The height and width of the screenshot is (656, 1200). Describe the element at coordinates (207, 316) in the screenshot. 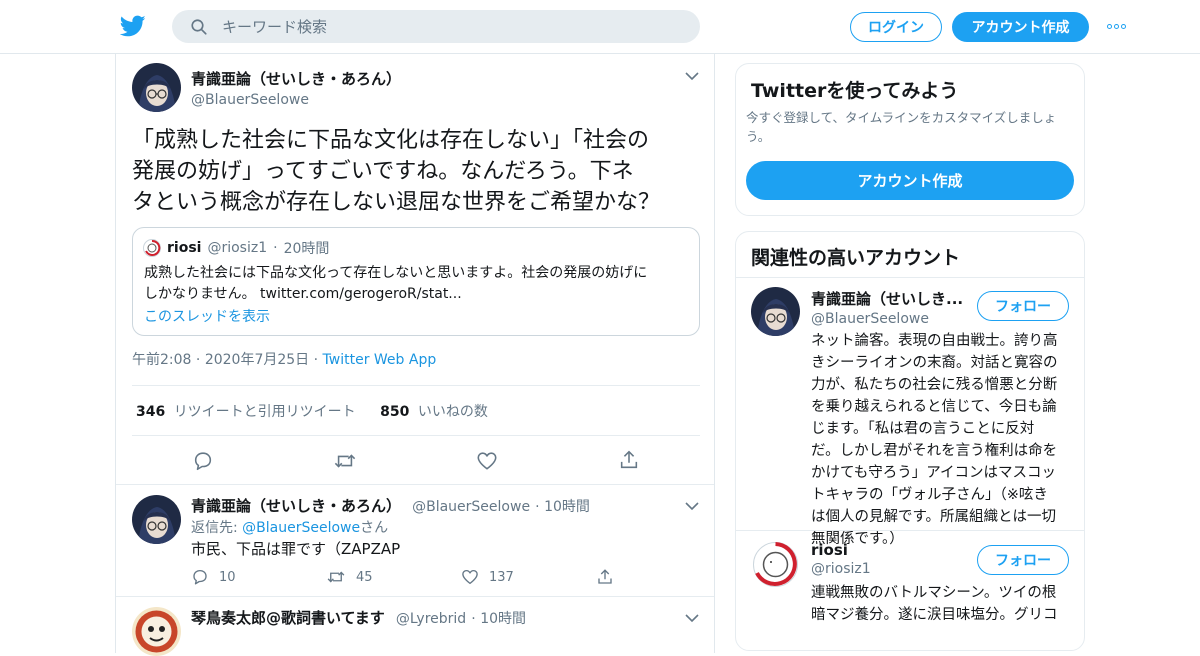

I see `show-thread-link: このスレッドを表示` at that location.